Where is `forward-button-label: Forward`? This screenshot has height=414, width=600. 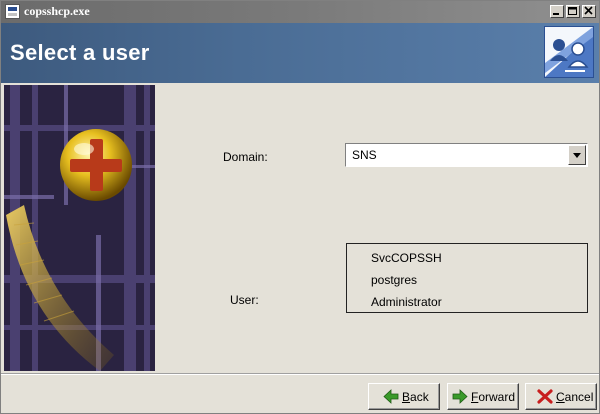 forward-button-label: Forward is located at coordinates (493, 397).